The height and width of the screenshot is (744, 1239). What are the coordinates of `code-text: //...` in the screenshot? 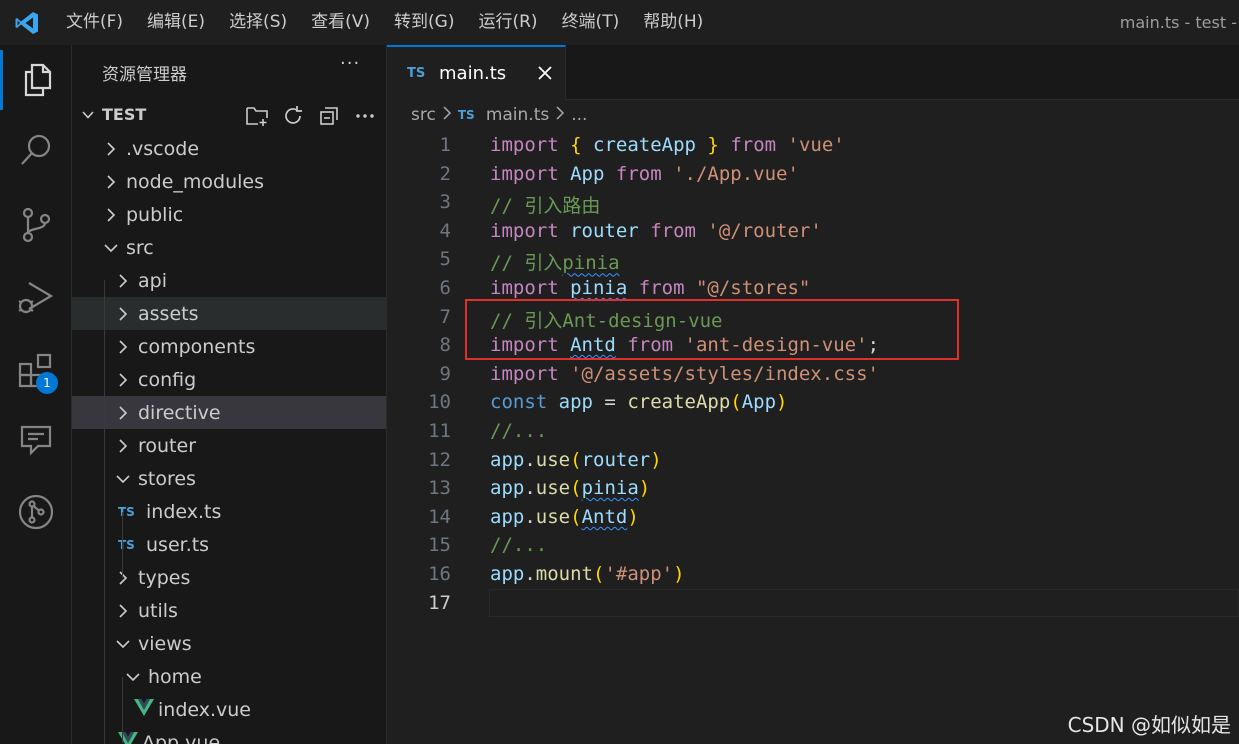 It's located at (518, 431).